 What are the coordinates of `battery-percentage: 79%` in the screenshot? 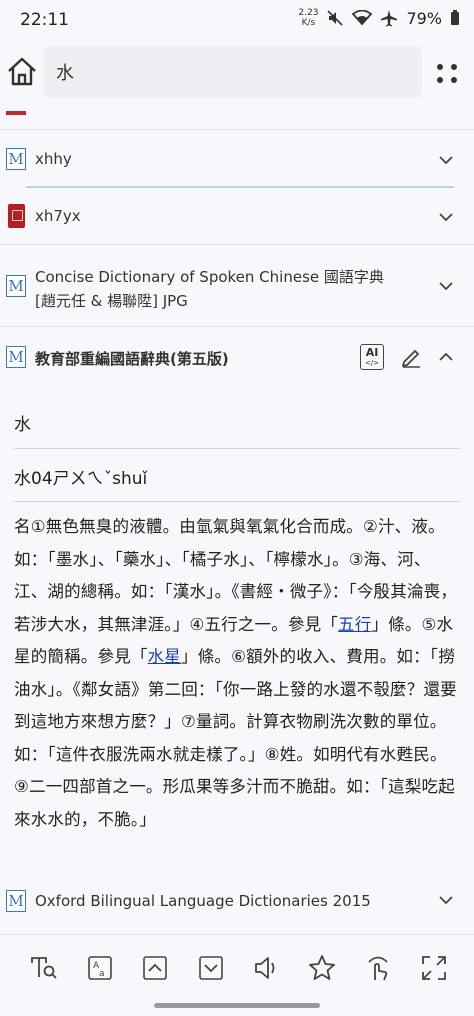 It's located at (424, 18).